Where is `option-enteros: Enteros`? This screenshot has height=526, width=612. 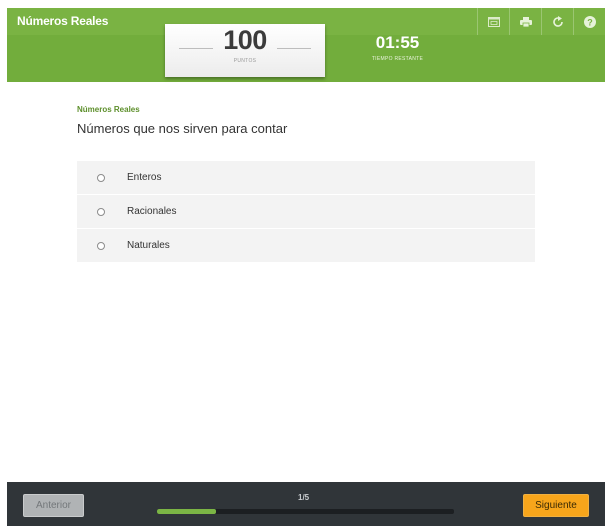 option-enteros: Enteros is located at coordinates (306, 178).